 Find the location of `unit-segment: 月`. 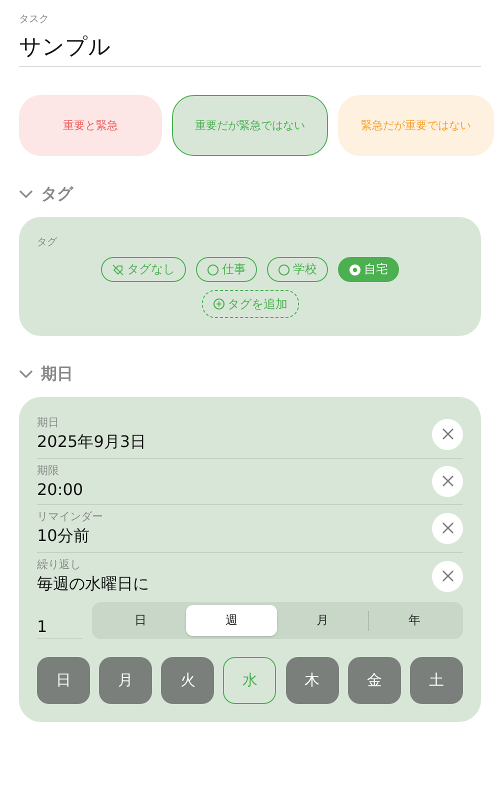

unit-segment: 月 is located at coordinates (322, 620).